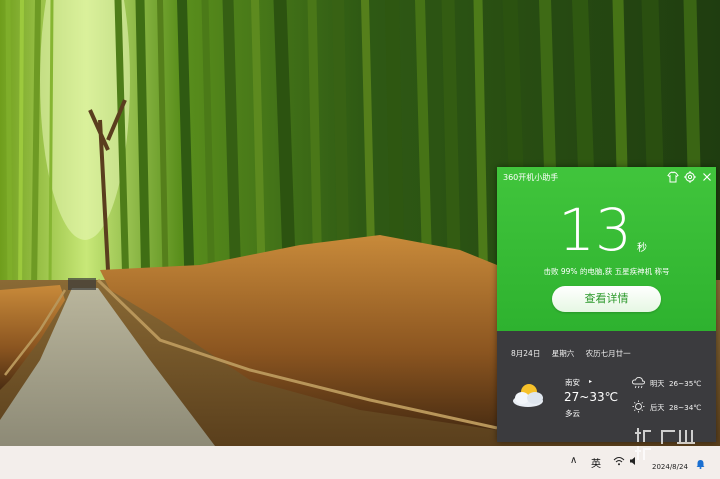  I want to click on city-arrow-icon: ▸, so click(590, 381).